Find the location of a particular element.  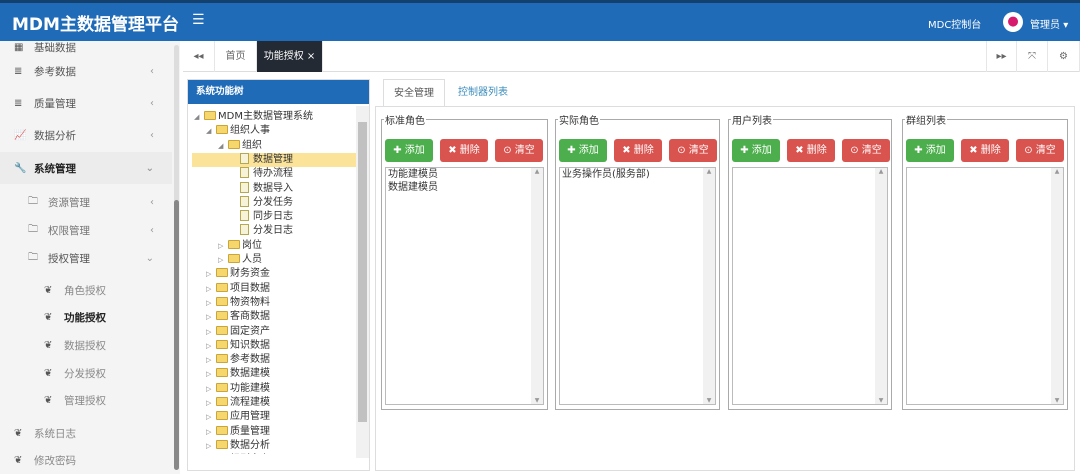

mdc-console-link: MDC控制台 is located at coordinates (954, 23).